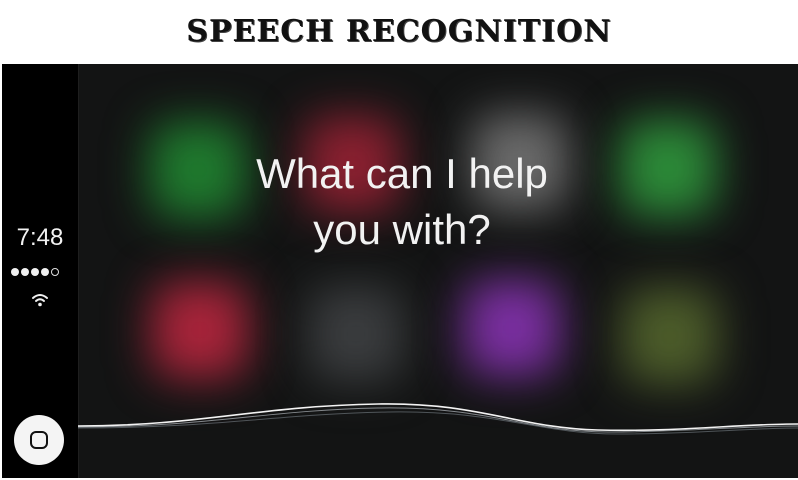  Describe the element at coordinates (40, 300) in the screenshot. I see `wifi-icon` at that location.